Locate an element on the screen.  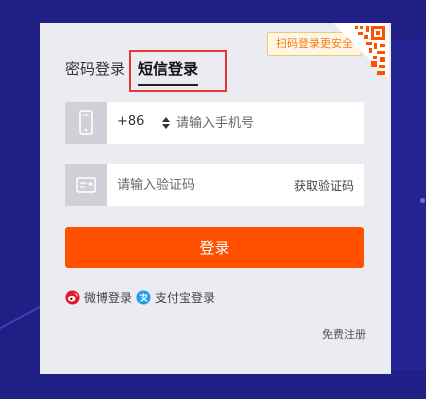
tab-password-login: 密码登录 is located at coordinates (95, 68).